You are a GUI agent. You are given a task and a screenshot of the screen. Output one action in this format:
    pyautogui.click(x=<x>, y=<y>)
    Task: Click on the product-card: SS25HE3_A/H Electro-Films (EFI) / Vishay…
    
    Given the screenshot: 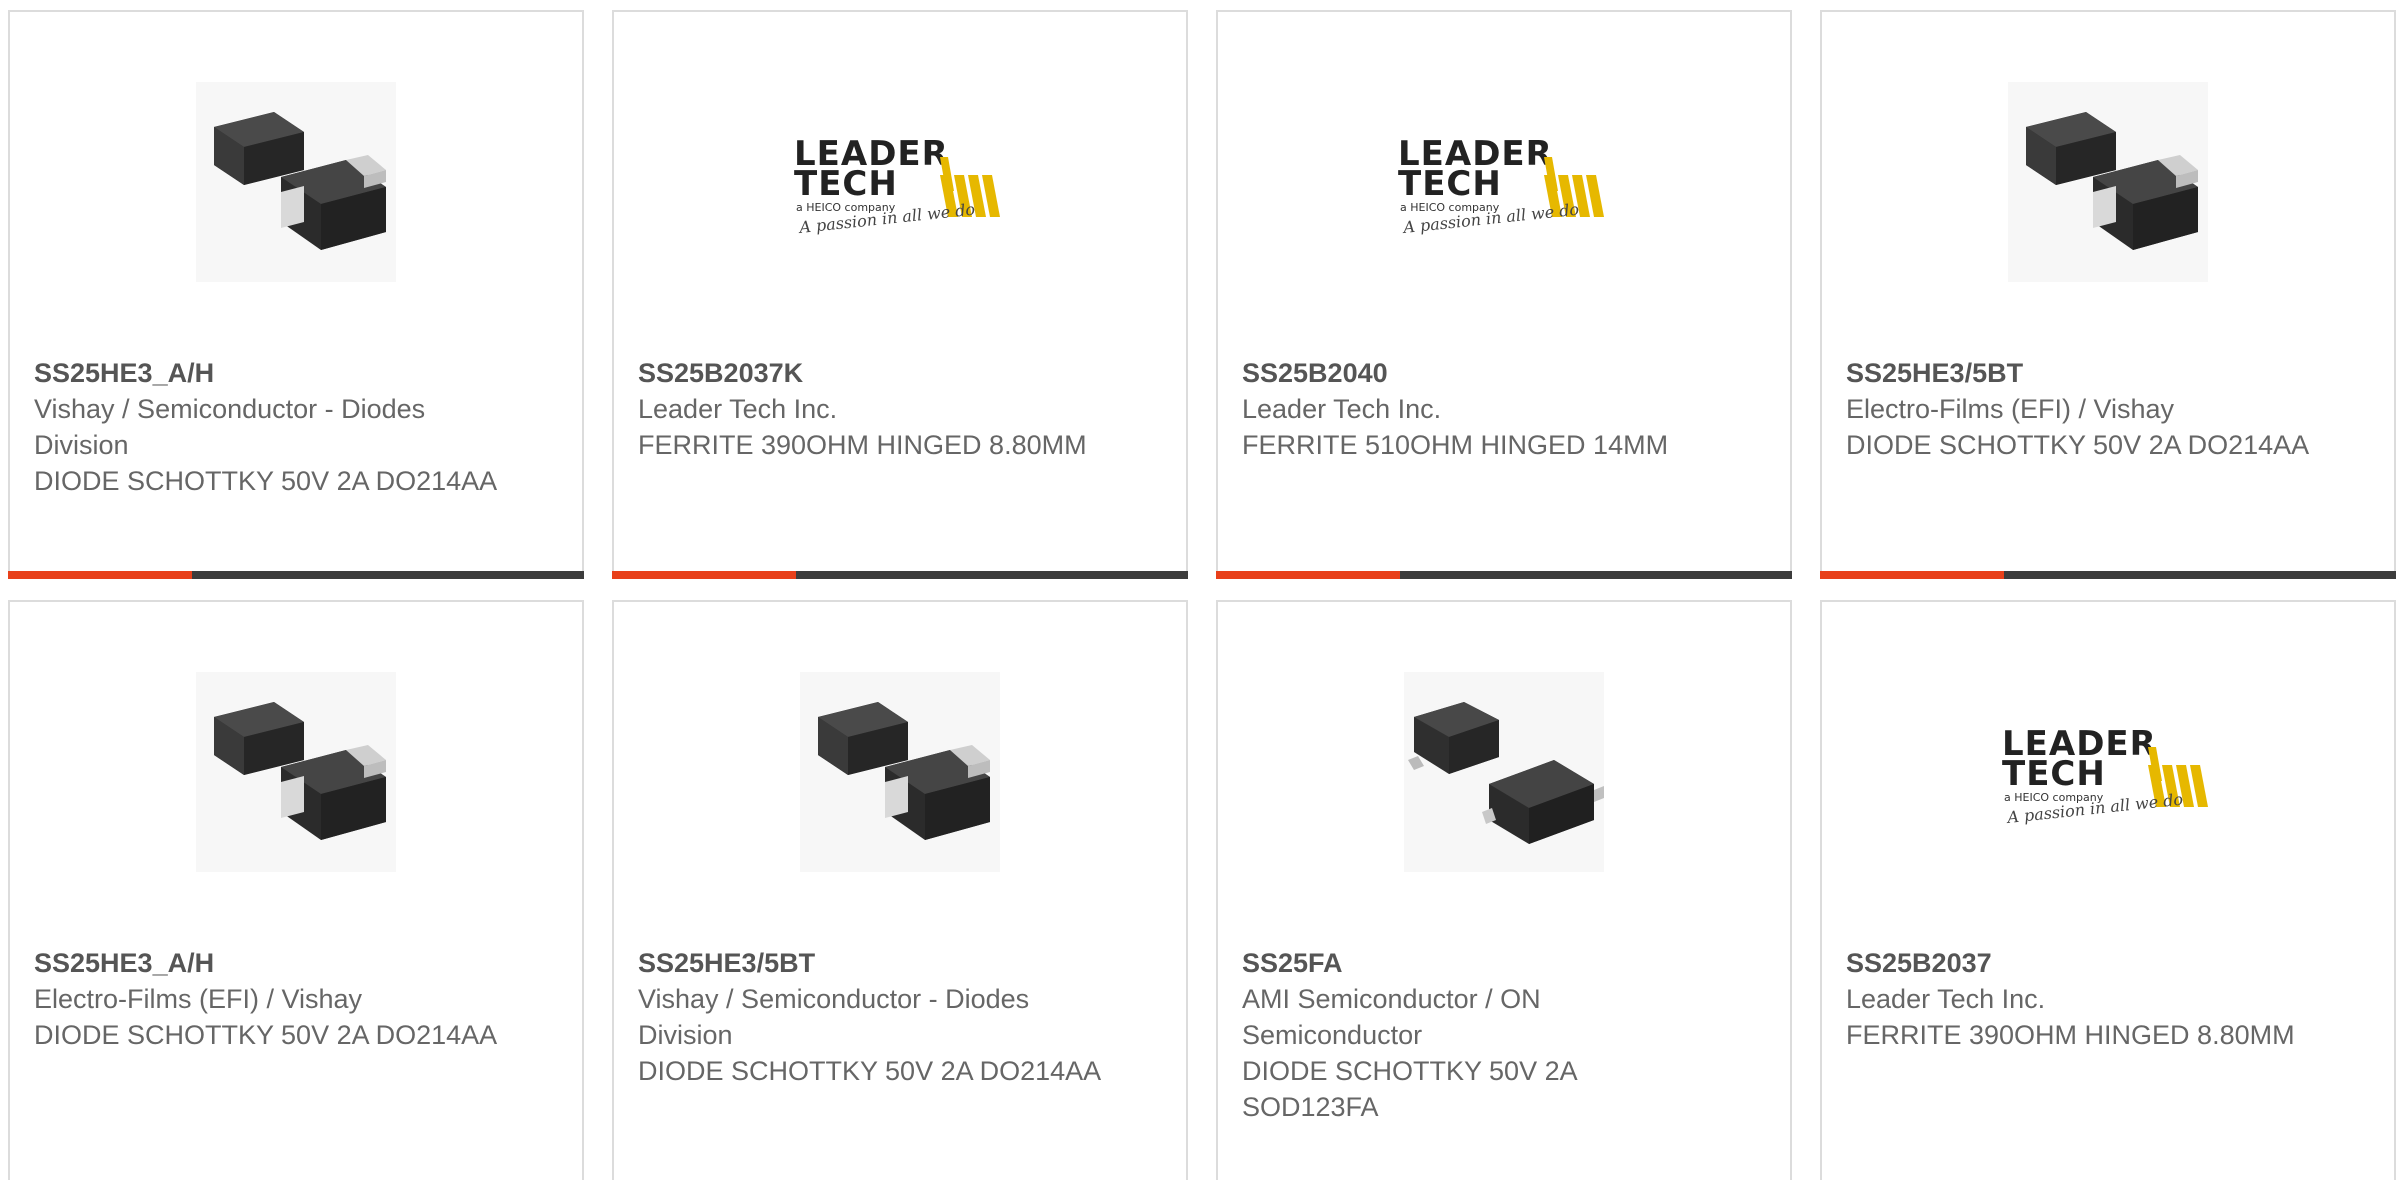 What is the action you would take?
    pyautogui.click(x=296, y=890)
    